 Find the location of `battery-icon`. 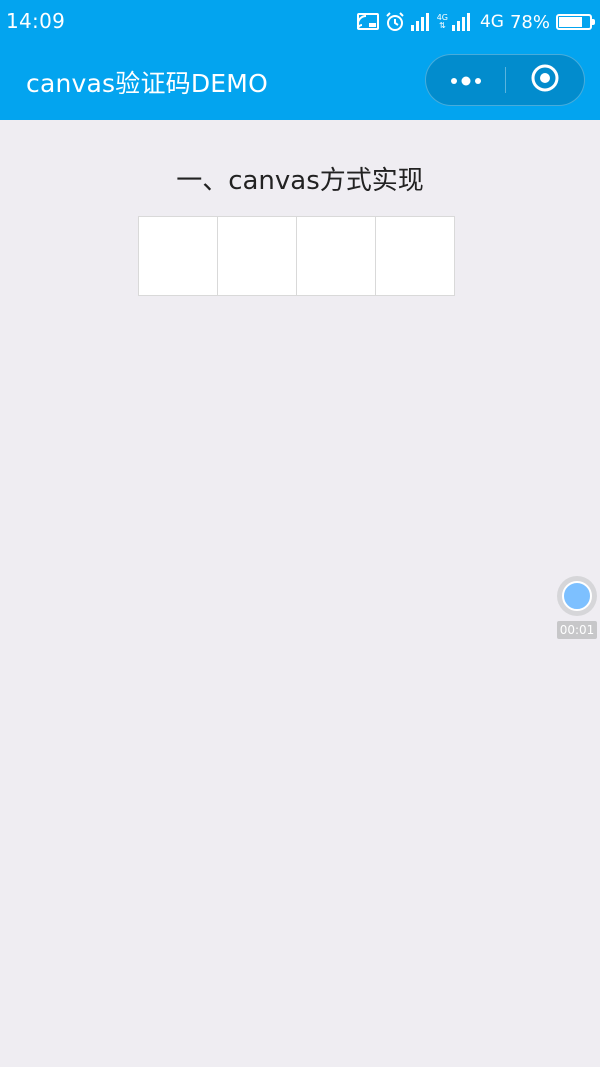

battery-icon is located at coordinates (575, 22).